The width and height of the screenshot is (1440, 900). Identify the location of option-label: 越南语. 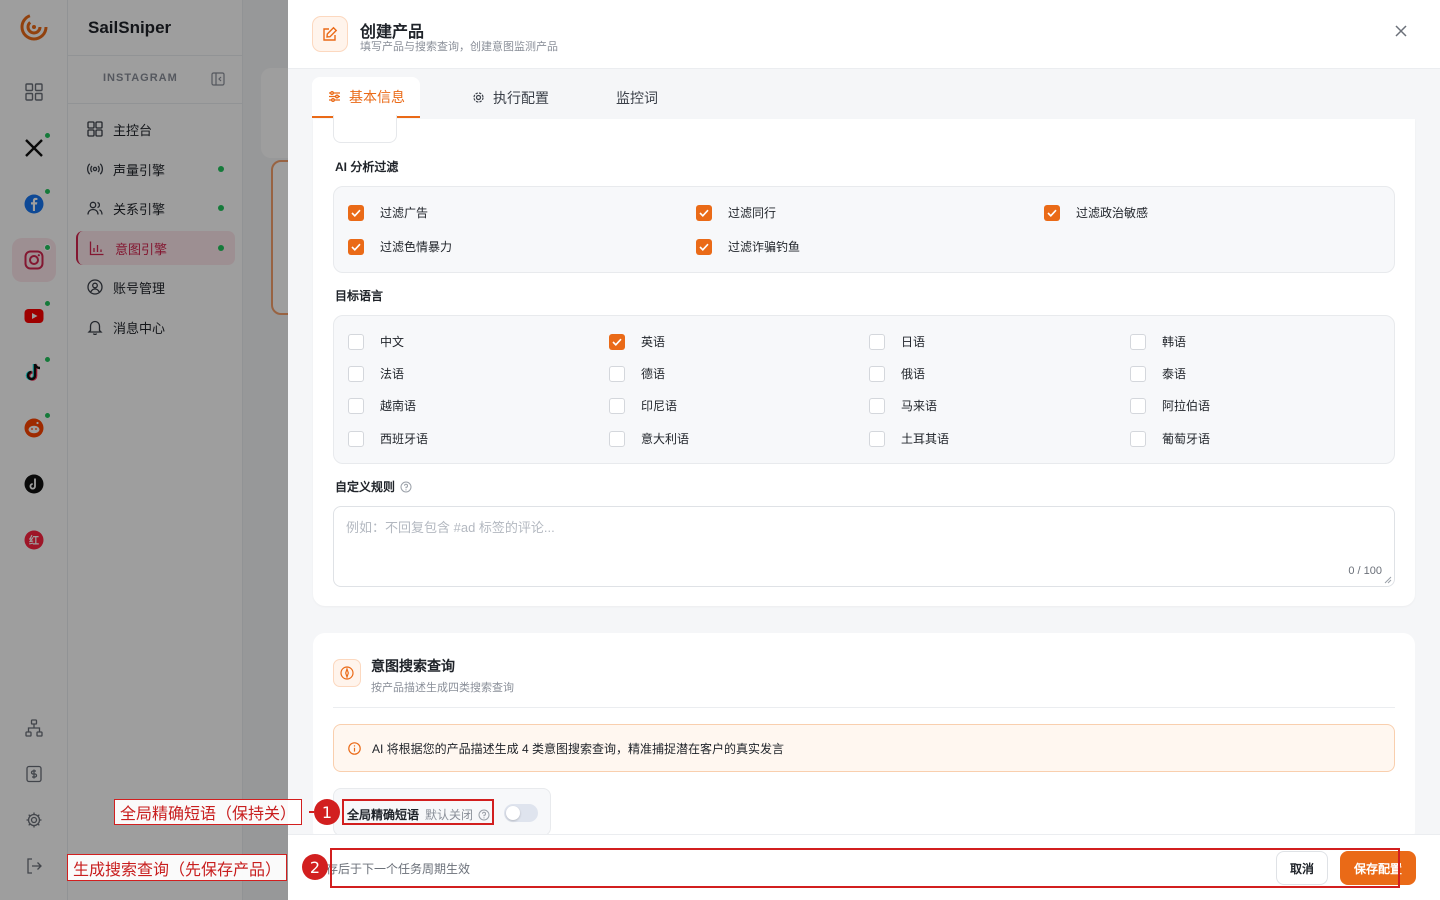
(398, 406).